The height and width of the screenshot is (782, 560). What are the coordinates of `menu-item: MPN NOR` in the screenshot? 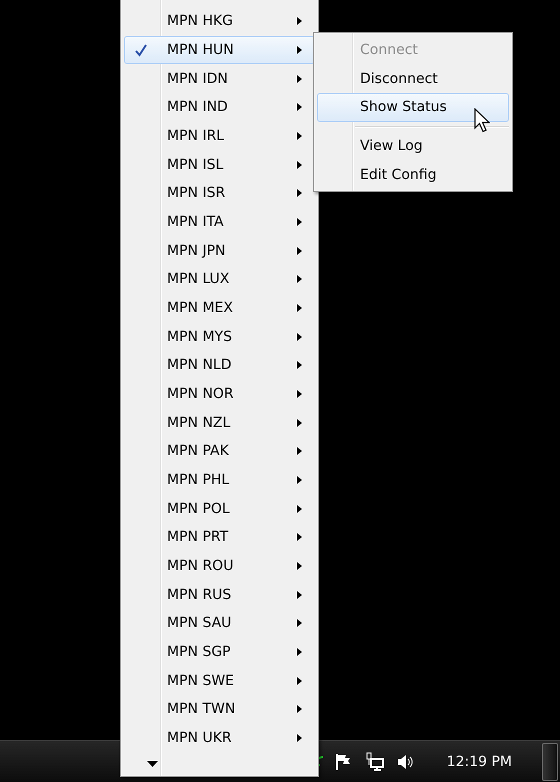 It's located at (219, 394).